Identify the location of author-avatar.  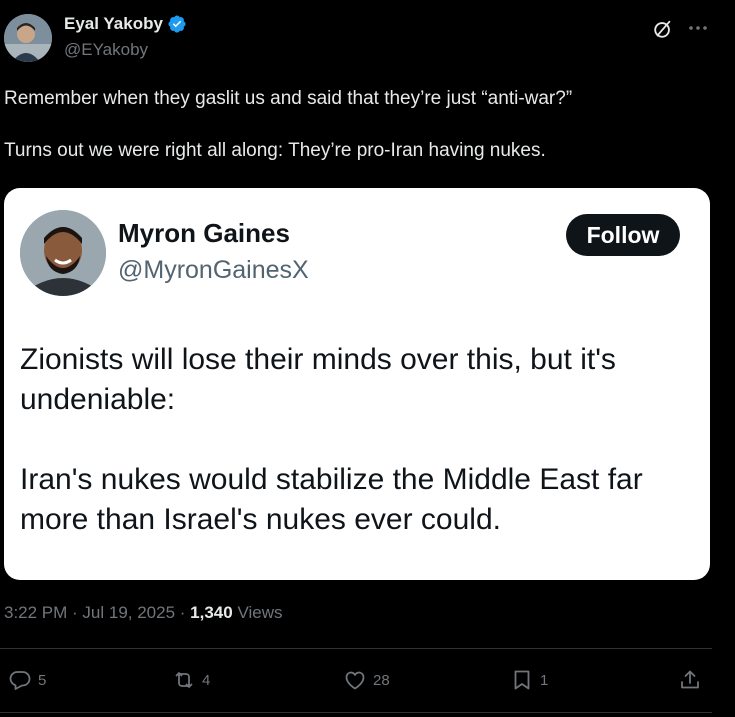
(28, 38).